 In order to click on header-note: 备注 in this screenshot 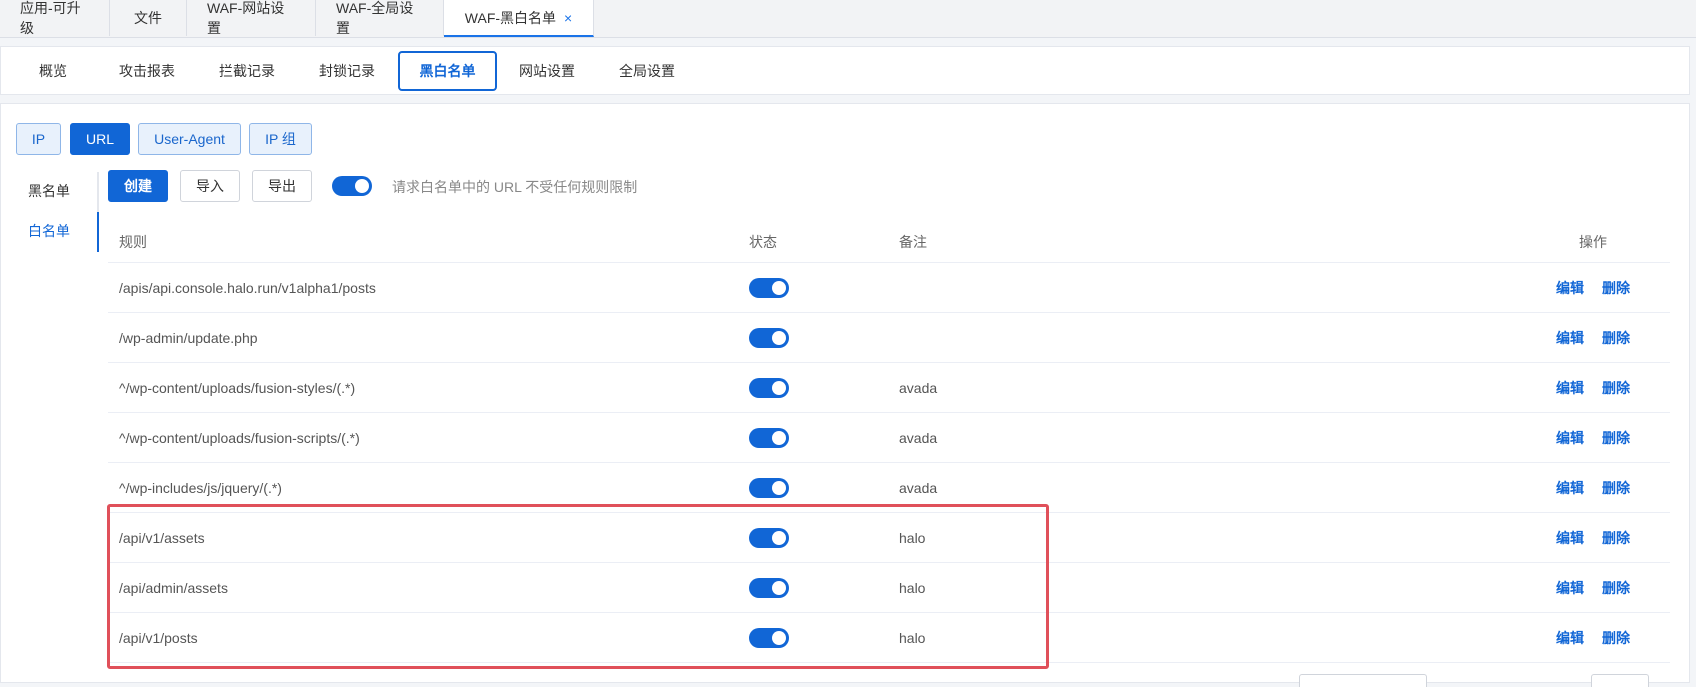, I will do `click(913, 242)`.